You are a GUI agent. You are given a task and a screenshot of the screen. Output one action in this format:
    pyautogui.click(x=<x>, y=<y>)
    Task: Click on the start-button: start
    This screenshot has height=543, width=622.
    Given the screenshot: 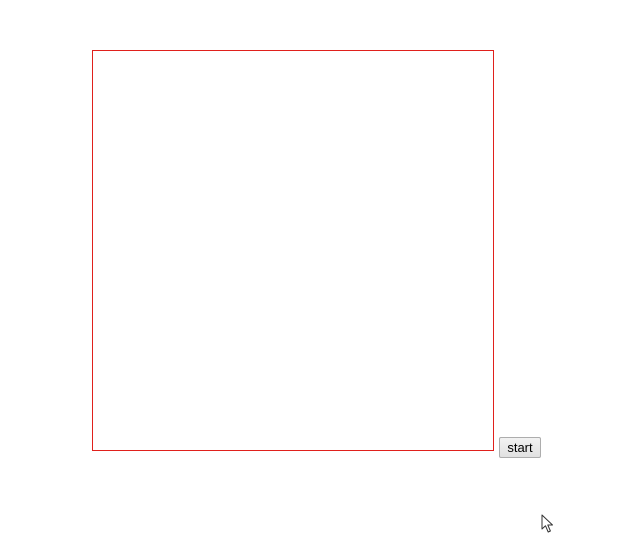 What is the action you would take?
    pyautogui.click(x=520, y=447)
    